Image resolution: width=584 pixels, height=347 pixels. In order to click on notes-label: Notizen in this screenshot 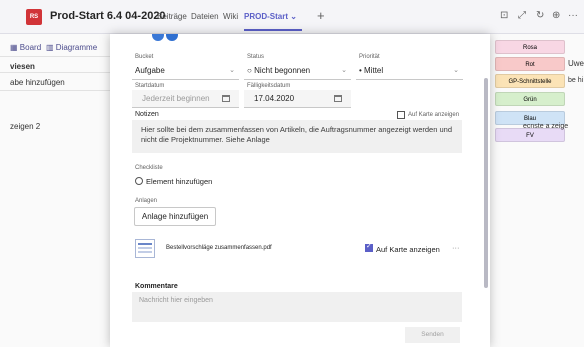, I will do `click(147, 114)`.